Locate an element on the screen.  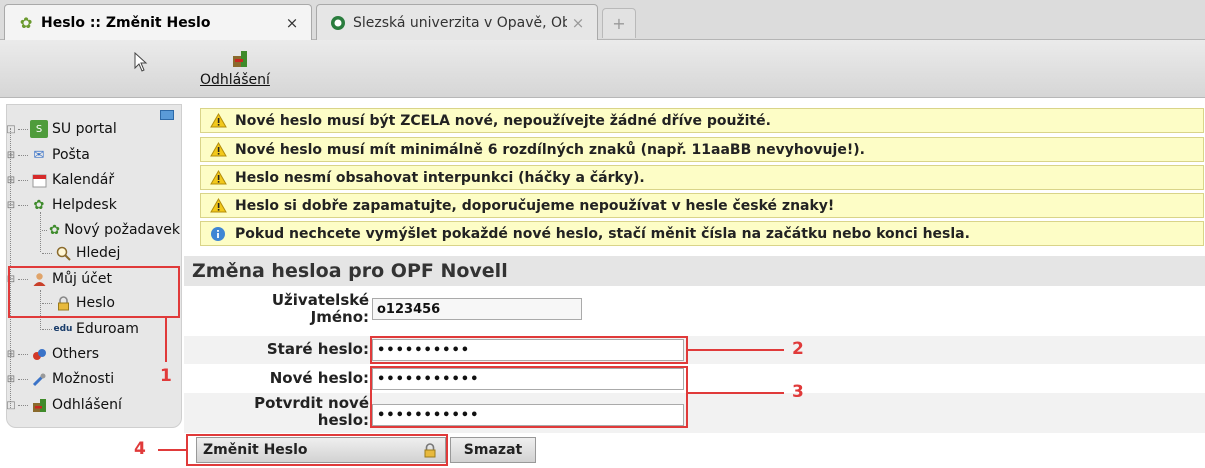
new-password-label: Nové heslo: is located at coordinates (319, 378).